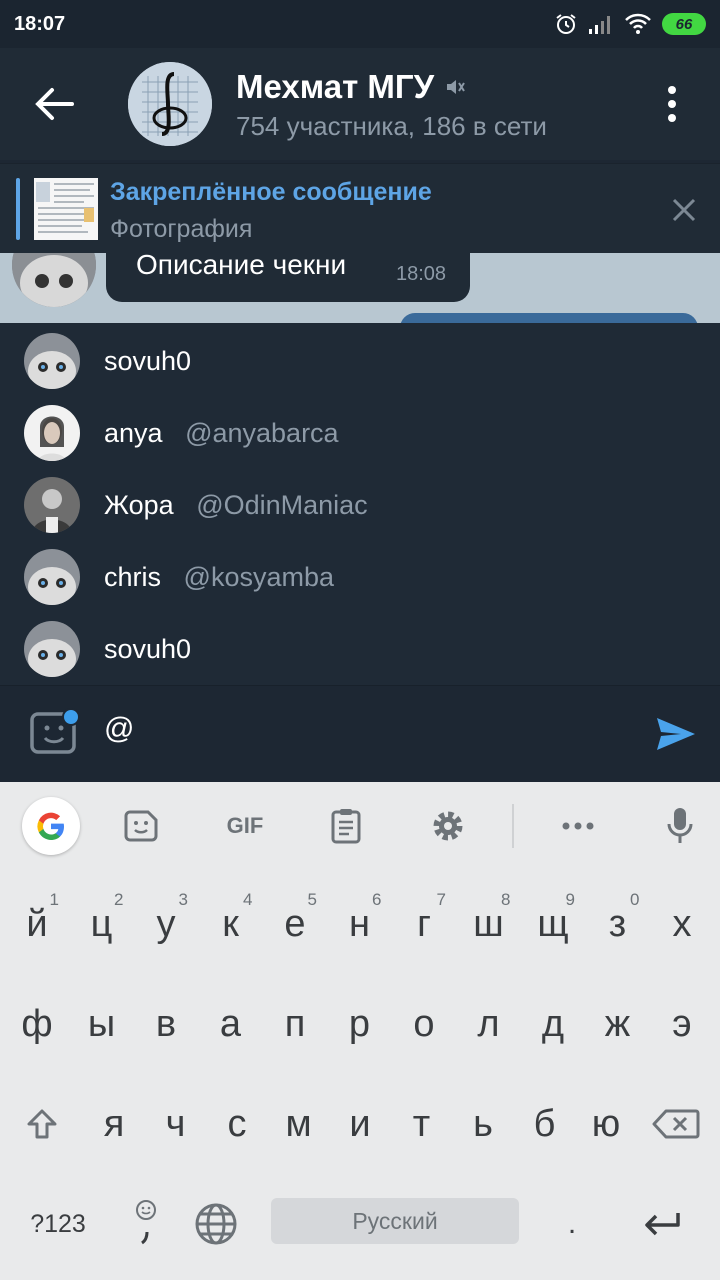 The width and height of the screenshot is (720, 1280). What do you see at coordinates (58, 1224) in the screenshot?
I see `symbols-key: ?123` at bounding box center [58, 1224].